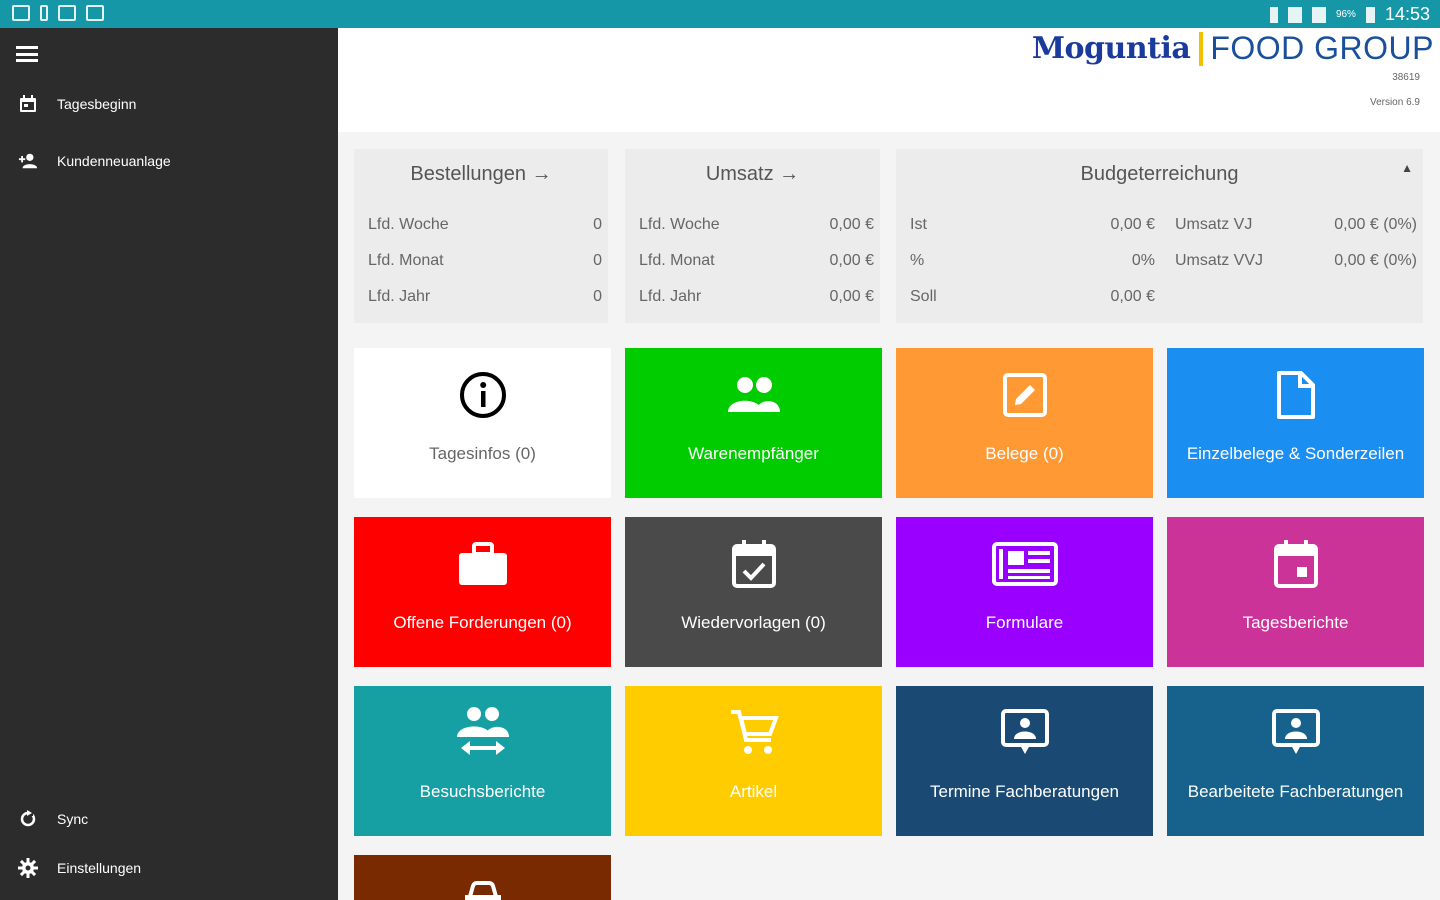 Image resolution: width=1440 pixels, height=900 pixels. I want to click on stats-label: Umsatz VJ, so click(1214, 224).